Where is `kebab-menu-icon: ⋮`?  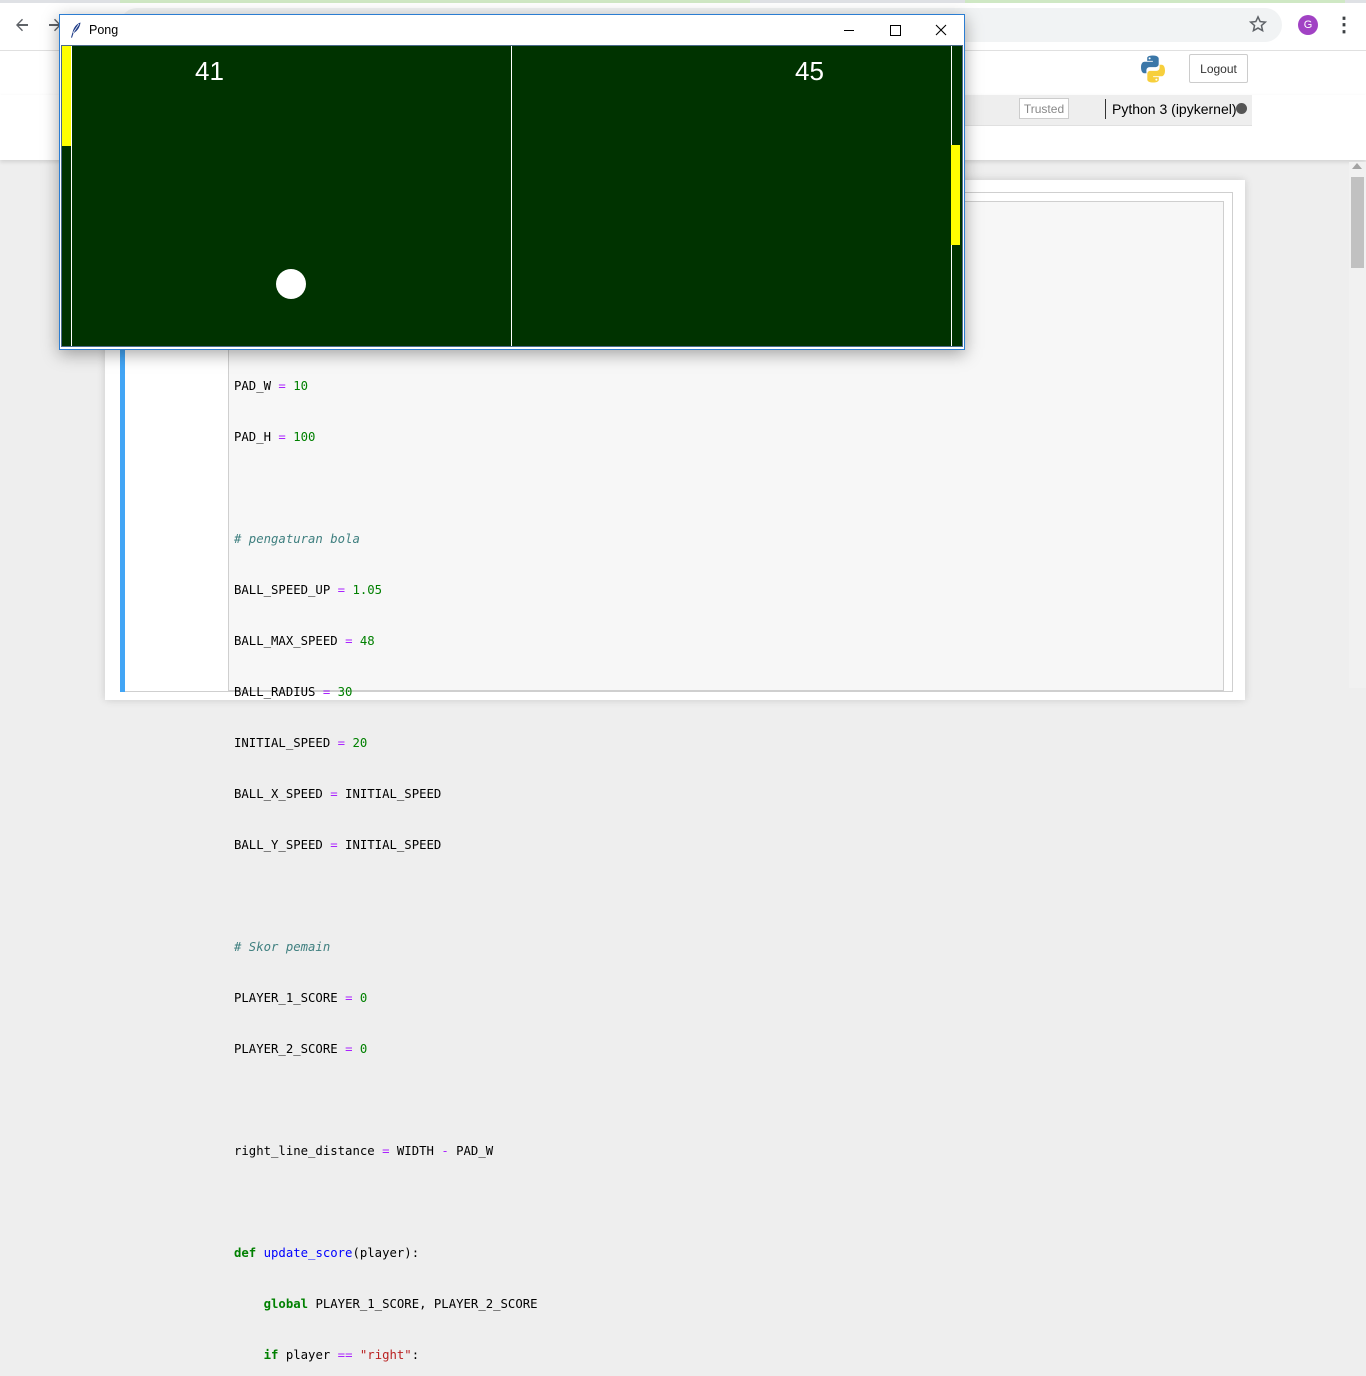 kebab-menu-icon: ⋮ is located at coordinates (1344, 25).